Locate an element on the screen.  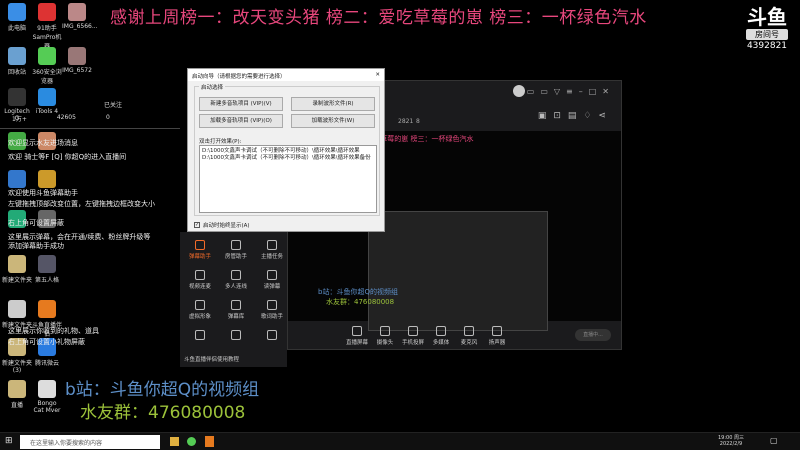
nested-preview is located at coordinates (458, 271).